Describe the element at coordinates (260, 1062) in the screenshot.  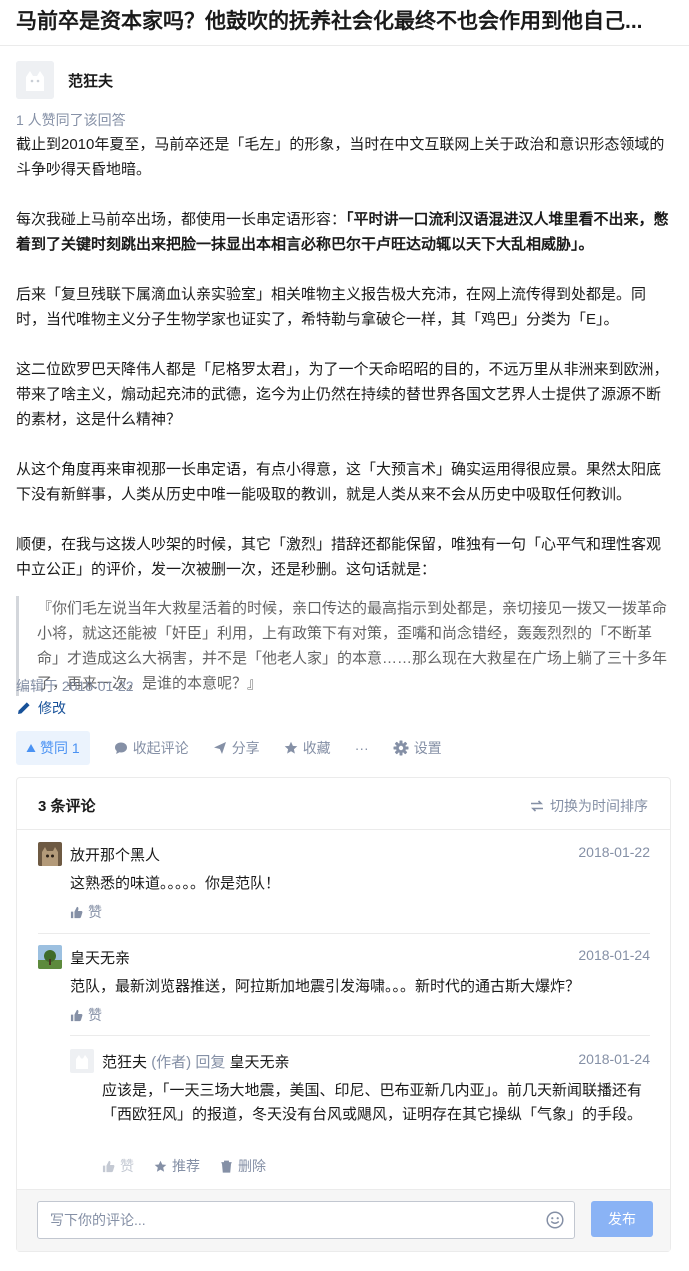
I see `reply-to-name: 皇天无亲` at that location.